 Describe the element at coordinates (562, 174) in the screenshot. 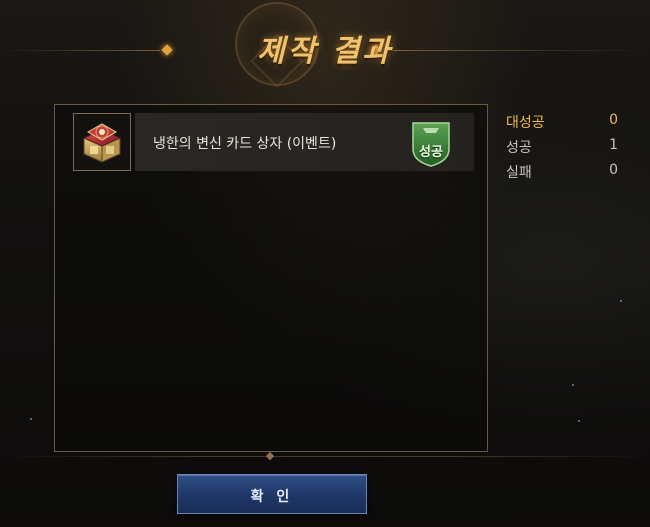

I see `stat-failure: 실패 0` at that location.